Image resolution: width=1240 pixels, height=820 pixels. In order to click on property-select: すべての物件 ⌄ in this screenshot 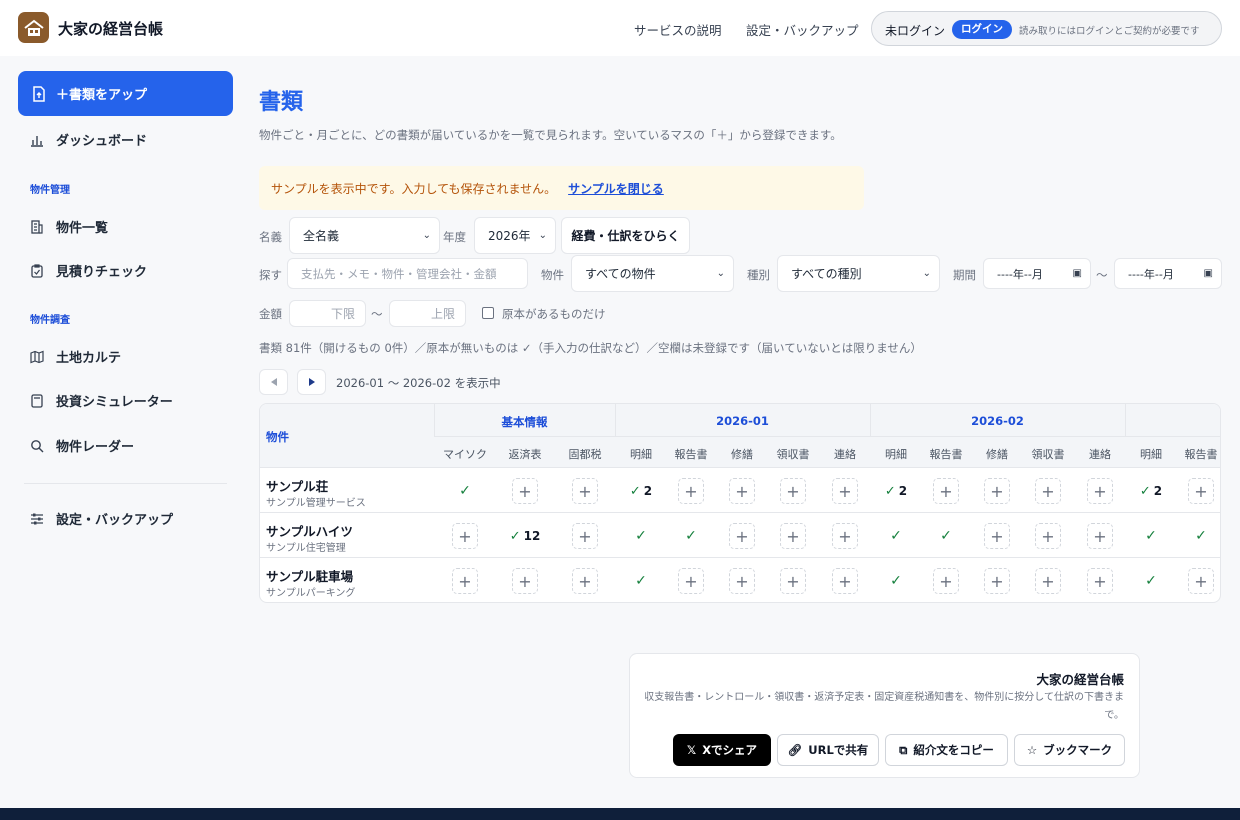, I will do `click(652, 273)`.